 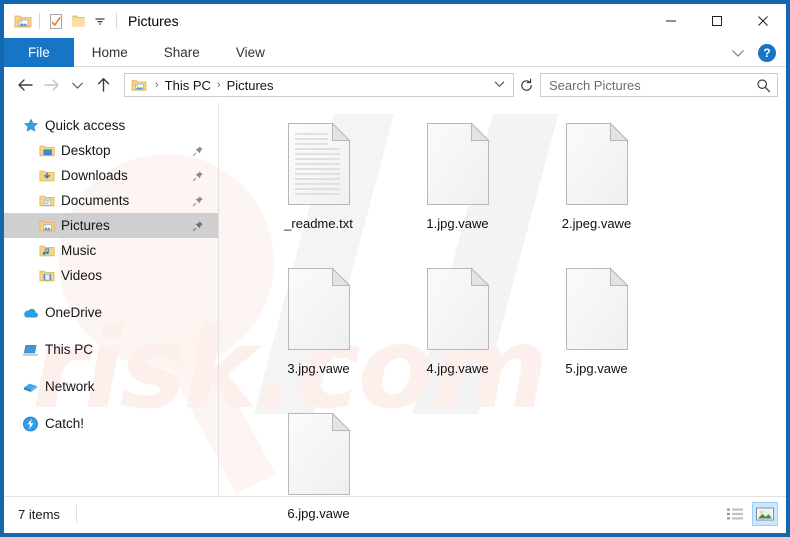 I want to click on file-name: 1.jpg.vawe, so click(x=457, y=223).